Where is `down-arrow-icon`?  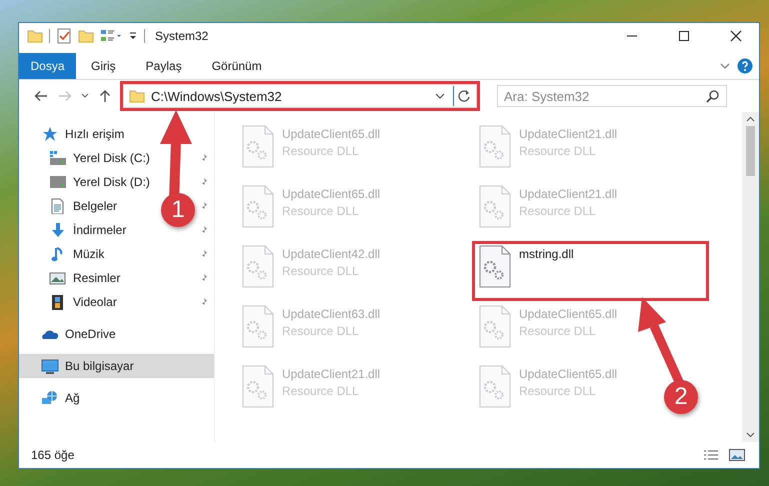 down-arrow-icon is located at coordinates (58, 230).